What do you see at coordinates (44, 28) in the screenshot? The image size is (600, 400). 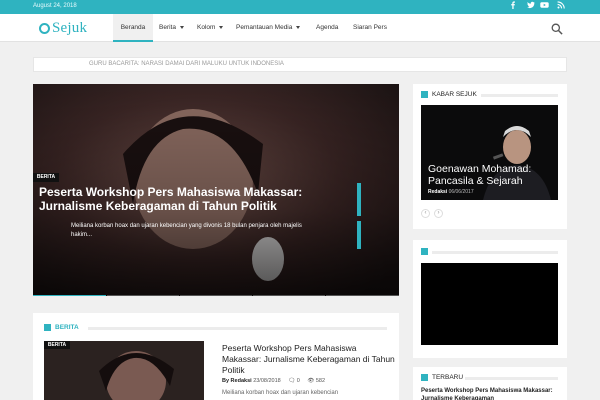 I see `logo-mark-icon` at bounding box center [44, 28].